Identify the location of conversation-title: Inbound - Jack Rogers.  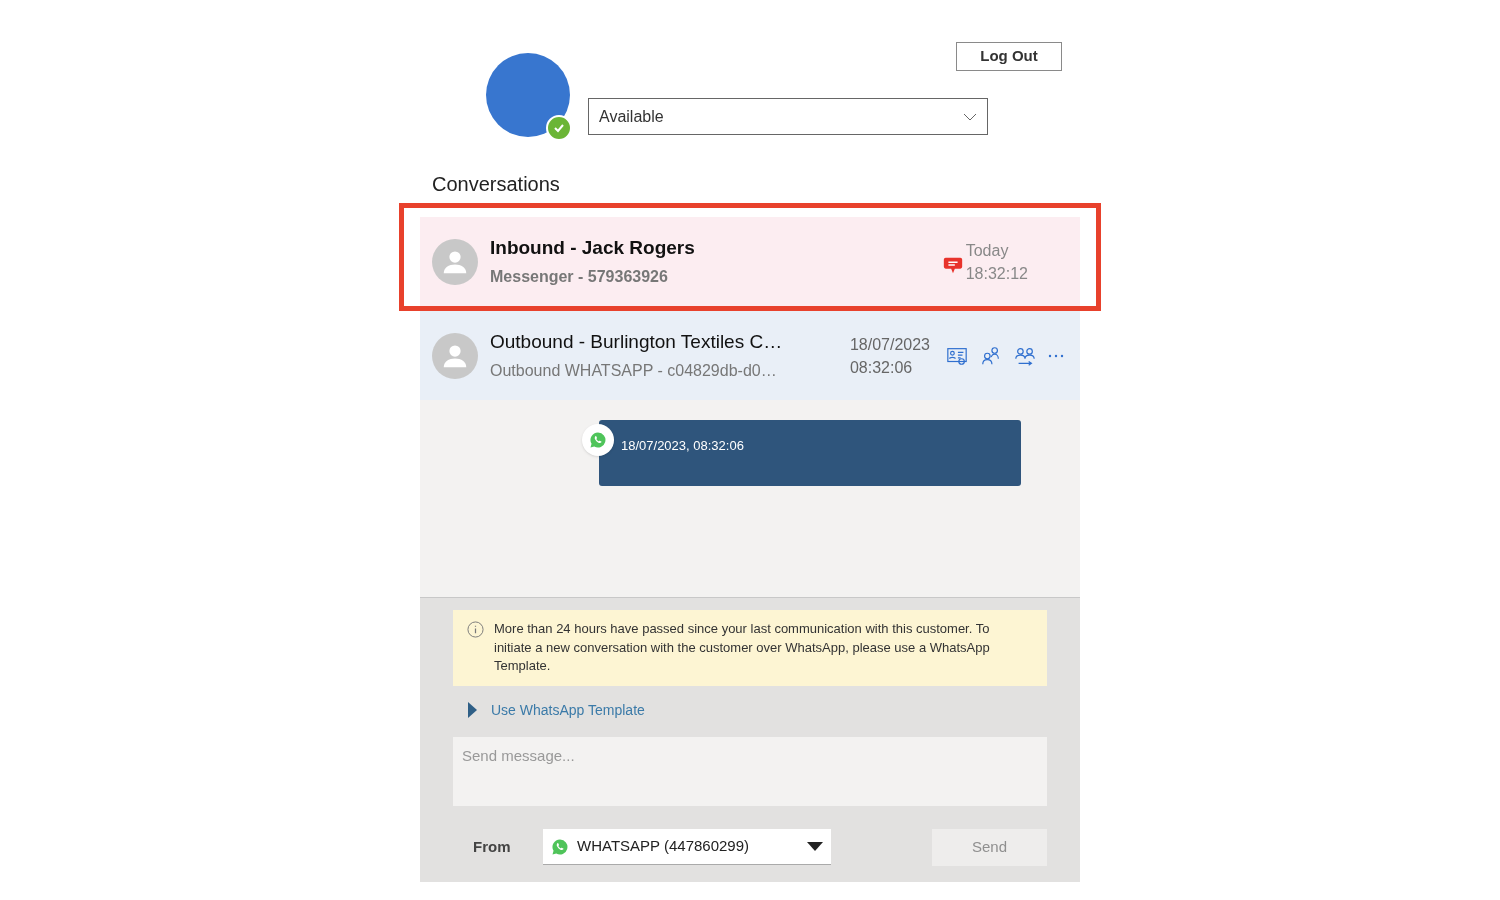
(593, 248).